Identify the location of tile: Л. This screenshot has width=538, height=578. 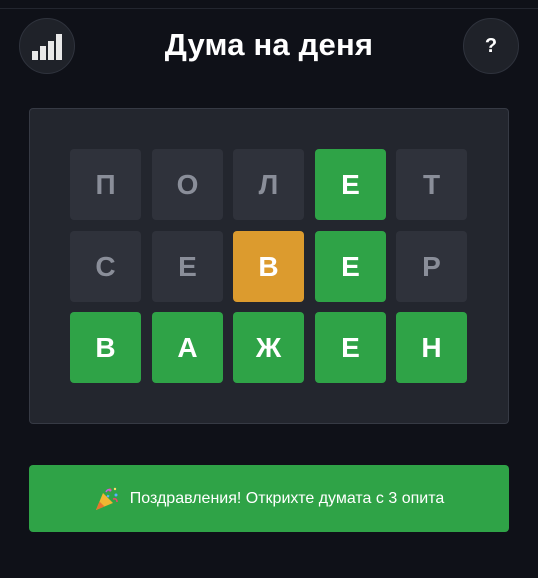
(268, 184).